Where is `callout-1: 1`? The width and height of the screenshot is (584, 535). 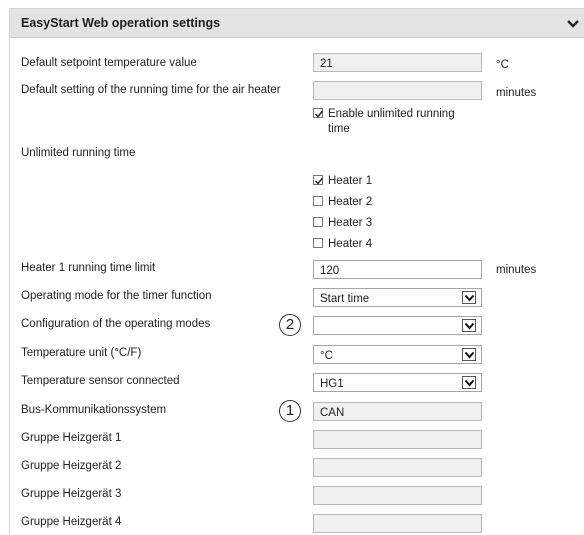 callout-1: 1 is located at coordinates (290, 411).